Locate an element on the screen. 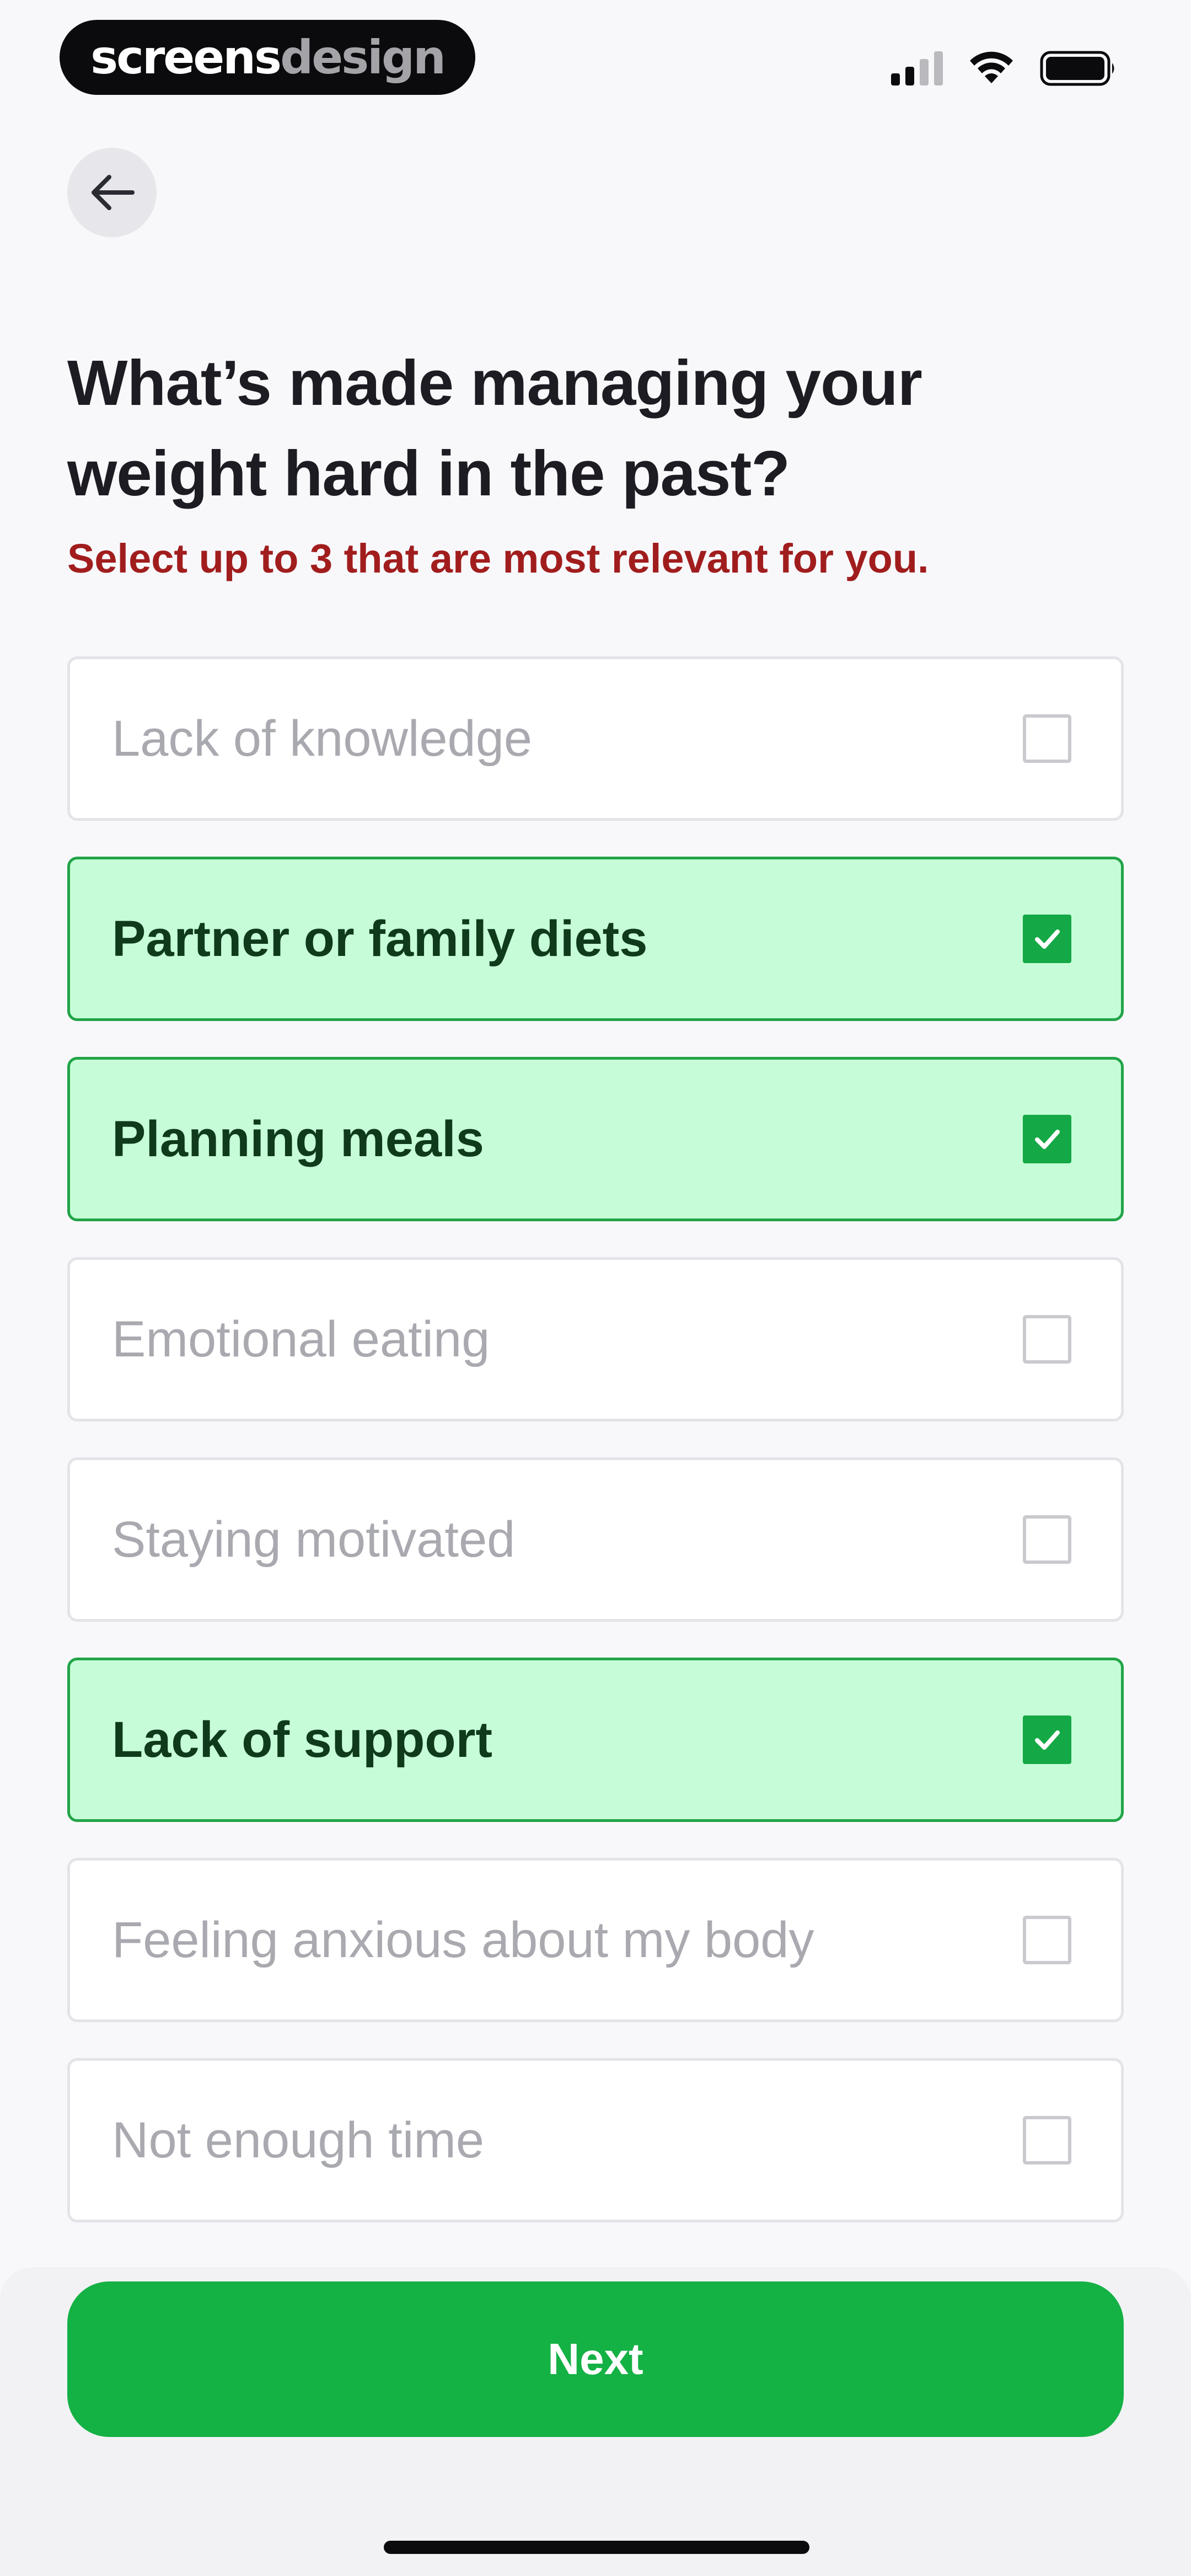  status-icons is located at coordinates (1004, 68).